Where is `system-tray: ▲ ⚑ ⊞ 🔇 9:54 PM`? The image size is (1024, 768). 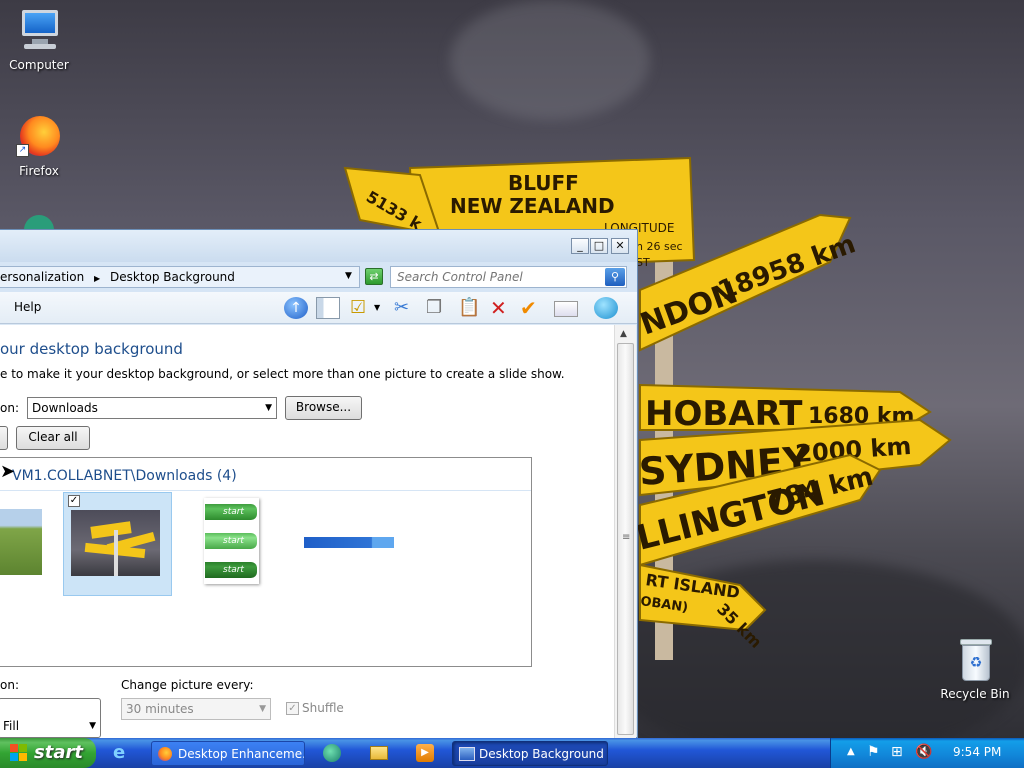
system-tray: ▲ ⚑ ⊞ 🔇 9:54 PM is located at coordinates (927, 753).